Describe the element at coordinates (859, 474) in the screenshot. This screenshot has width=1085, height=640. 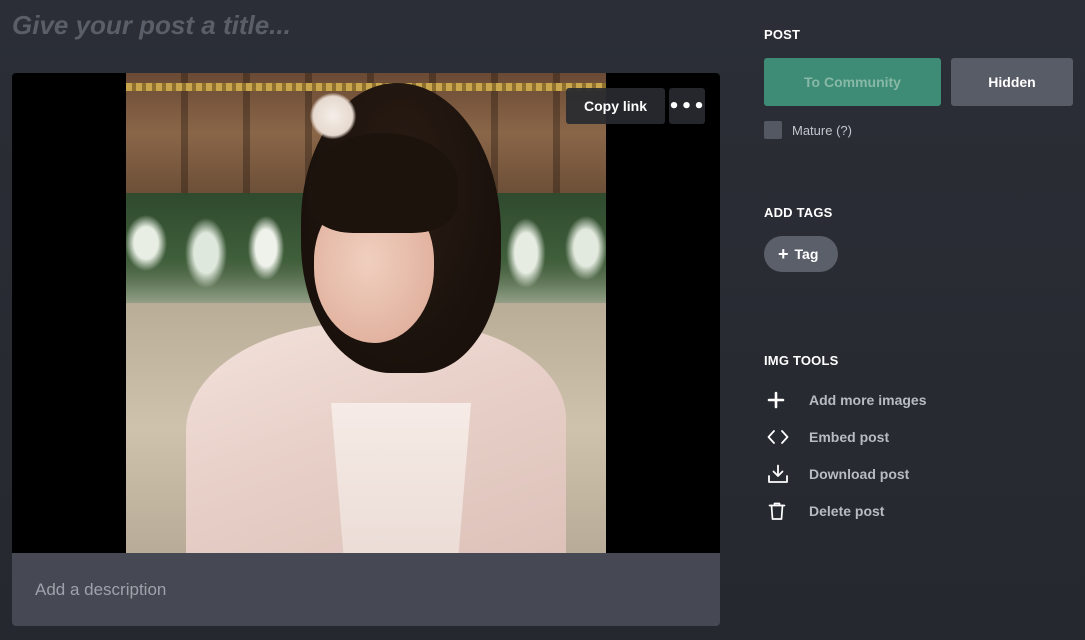
I see `download-post-label: Download post` at that location.